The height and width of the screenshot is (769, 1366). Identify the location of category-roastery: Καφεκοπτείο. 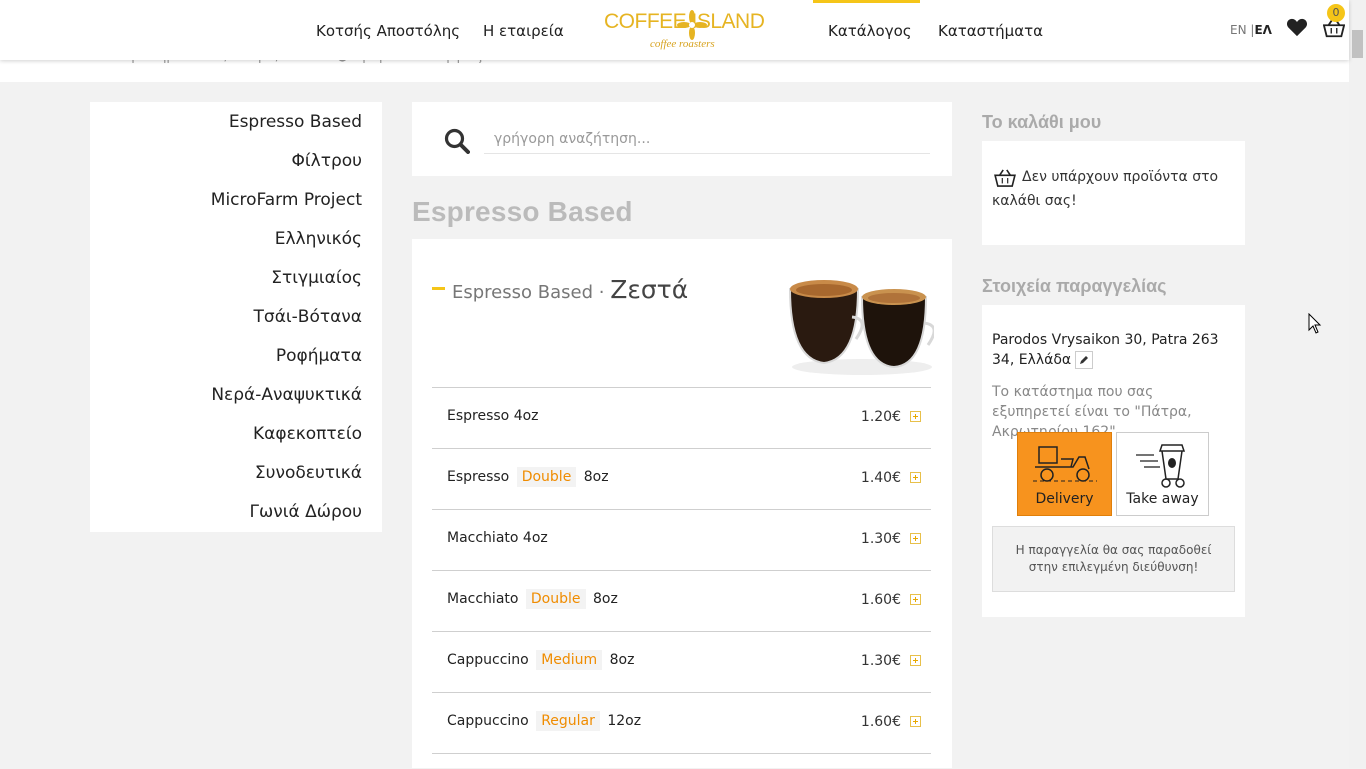
(307, 434).